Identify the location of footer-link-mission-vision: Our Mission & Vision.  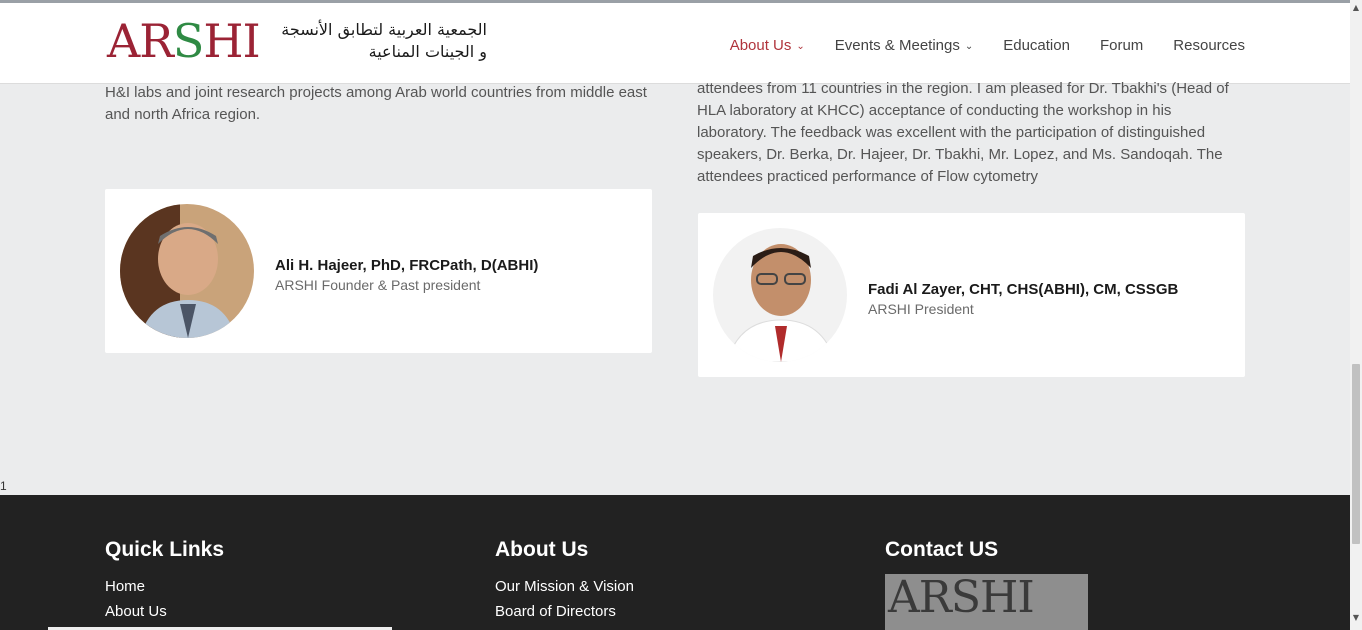
(564, 586).